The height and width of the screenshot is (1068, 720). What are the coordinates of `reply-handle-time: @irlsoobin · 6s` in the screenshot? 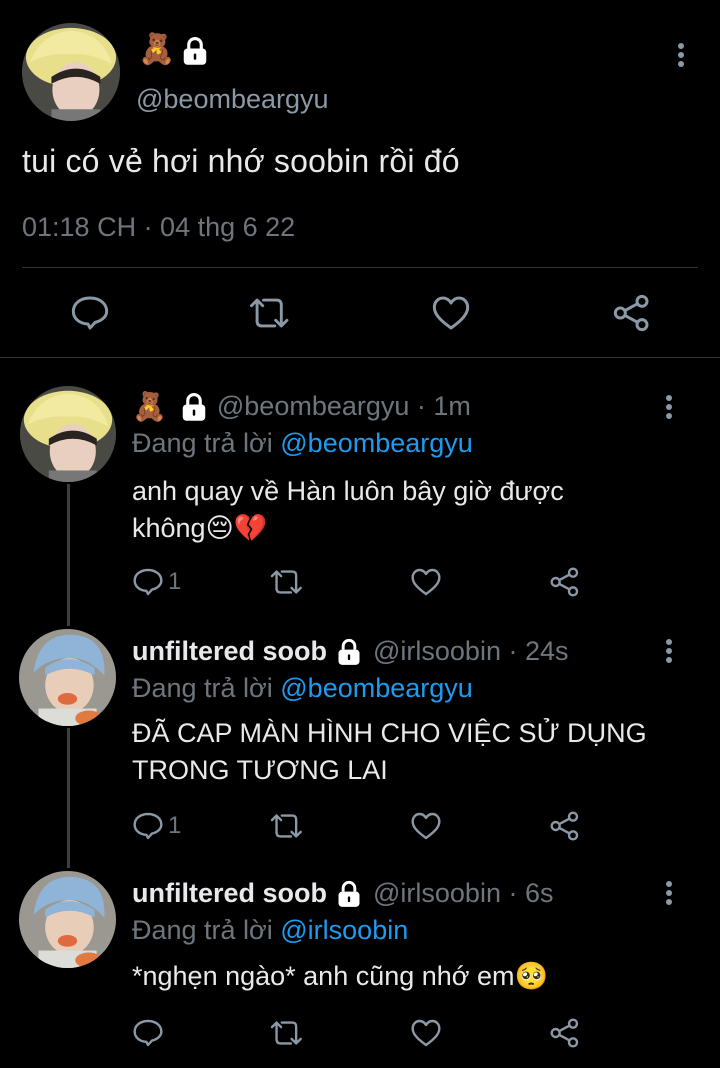 It's located at (463, 893).